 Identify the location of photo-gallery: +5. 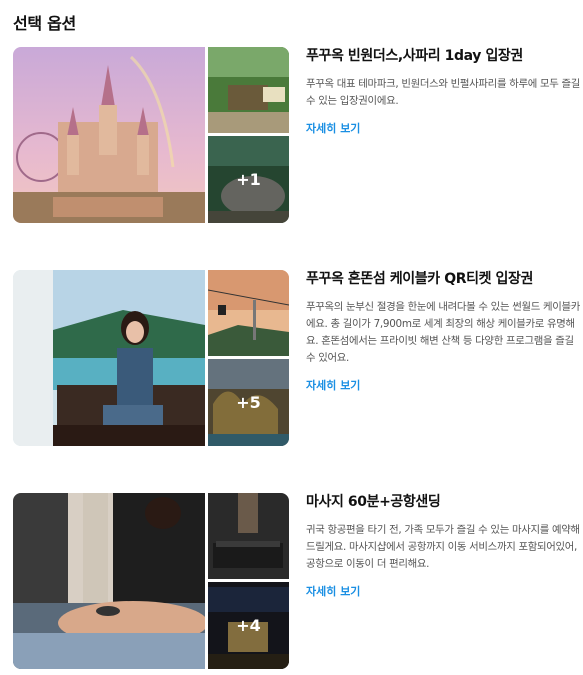
(151, 358).